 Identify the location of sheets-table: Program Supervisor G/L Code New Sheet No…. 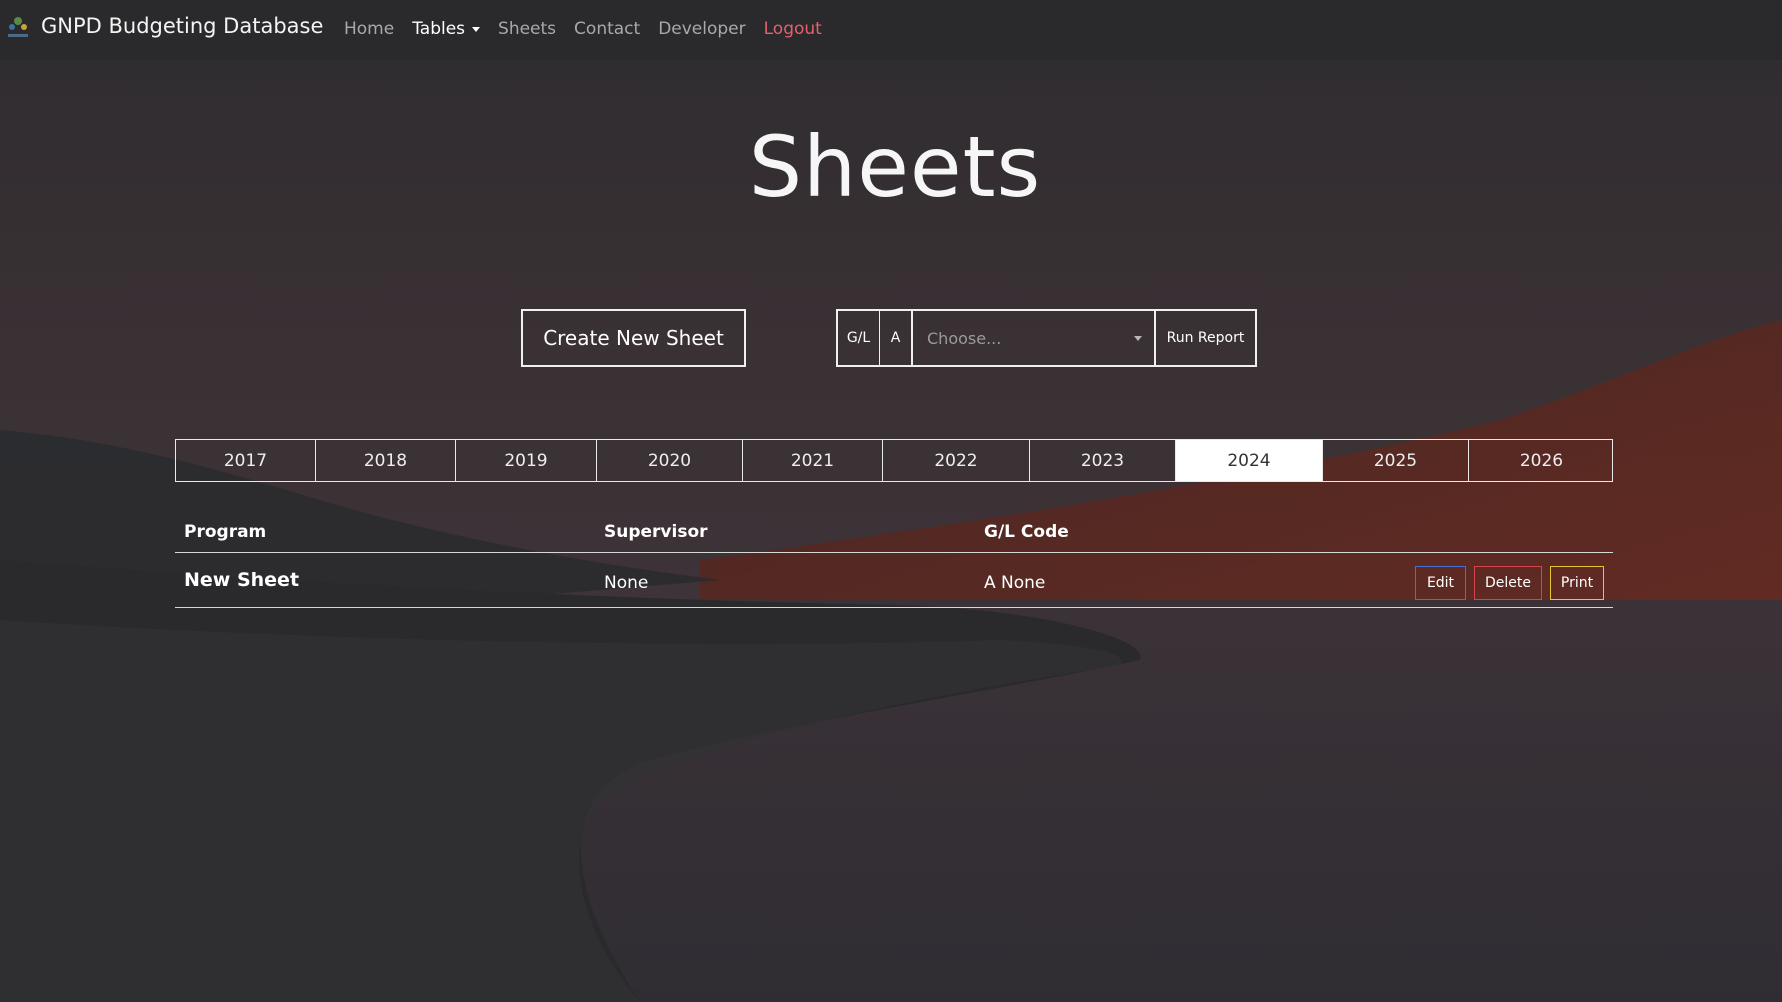
(894, 559).